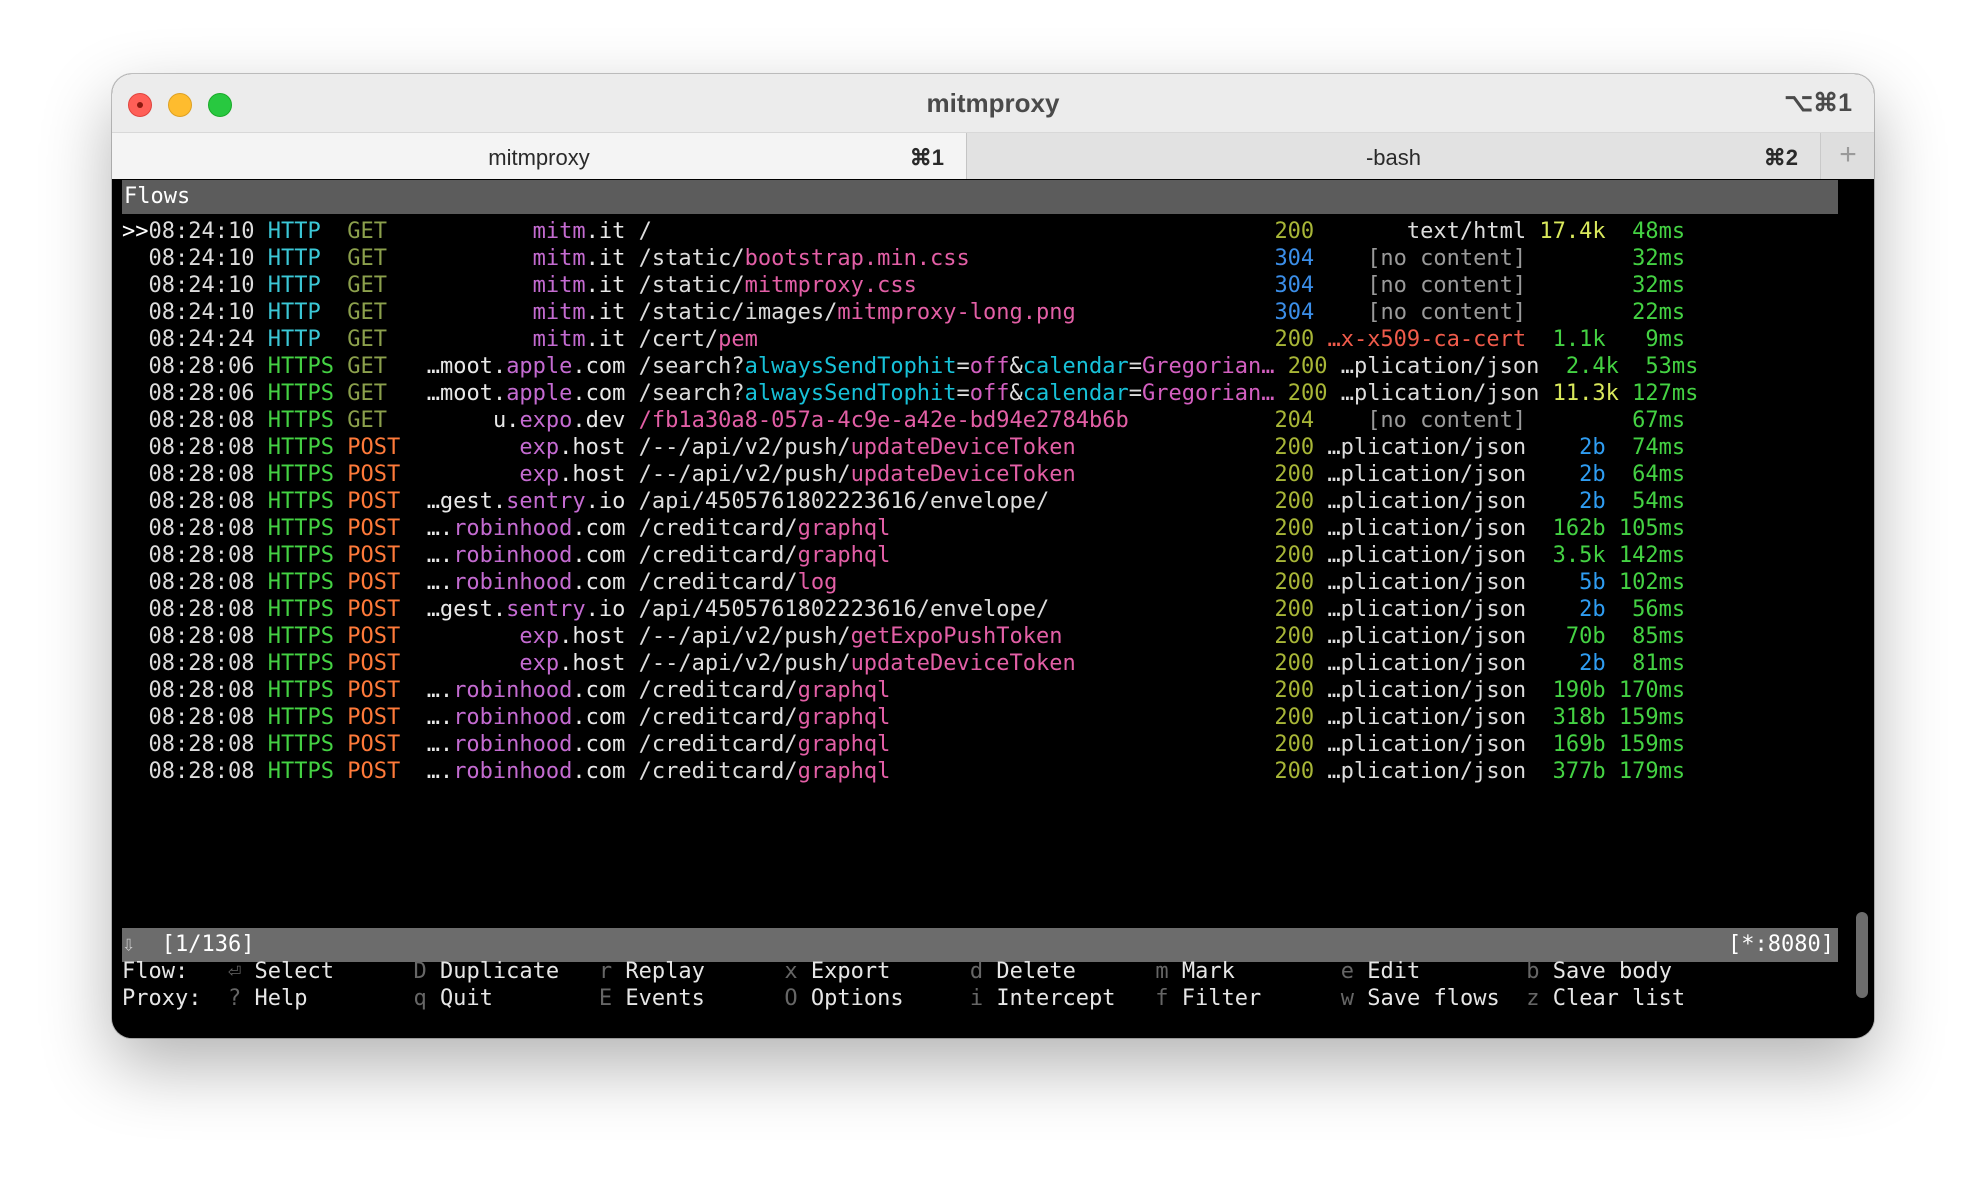 The image size is (1982, 1186). What do you see at coordinates (844, 609) in the screenshot?
I see `flow-path: /api/4505761802223616/envelope/` at bounding box center [844, 609].